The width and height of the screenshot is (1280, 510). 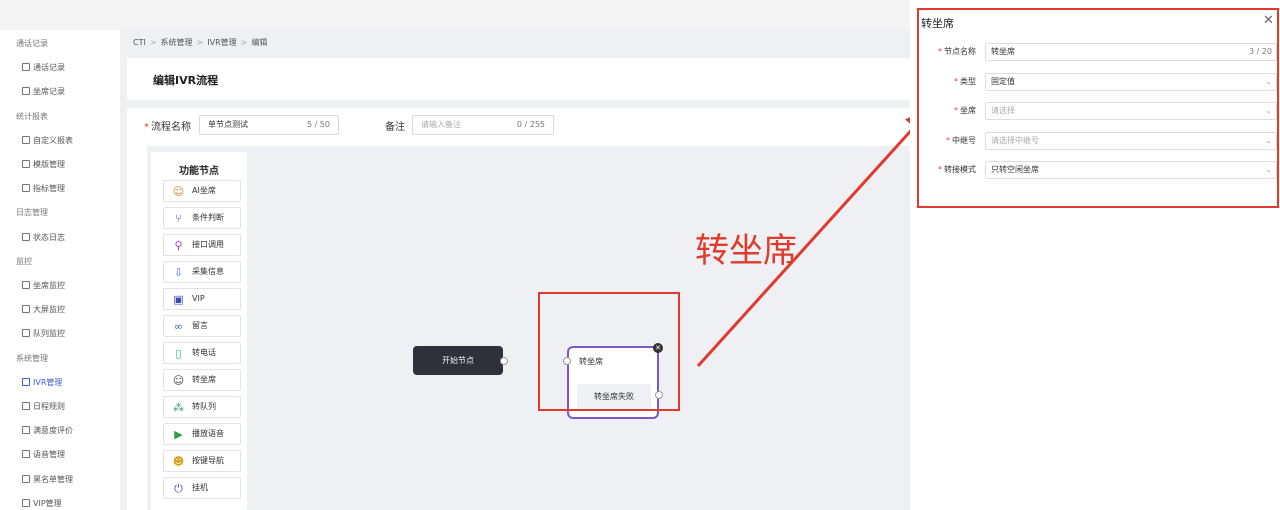 I want to click on start-node-label: 开始节点, so click(x=458, y=360).